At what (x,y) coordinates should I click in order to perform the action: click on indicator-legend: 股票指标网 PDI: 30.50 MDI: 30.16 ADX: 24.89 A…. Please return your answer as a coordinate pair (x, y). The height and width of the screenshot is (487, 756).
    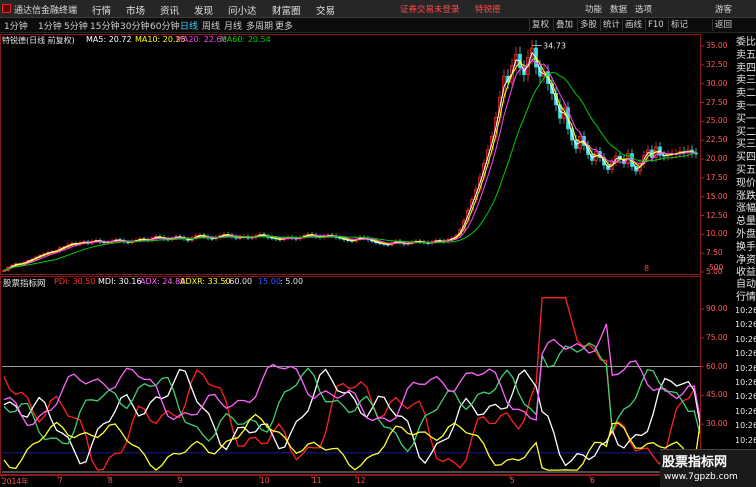
    Looking at the image, I should click on (350, 282).